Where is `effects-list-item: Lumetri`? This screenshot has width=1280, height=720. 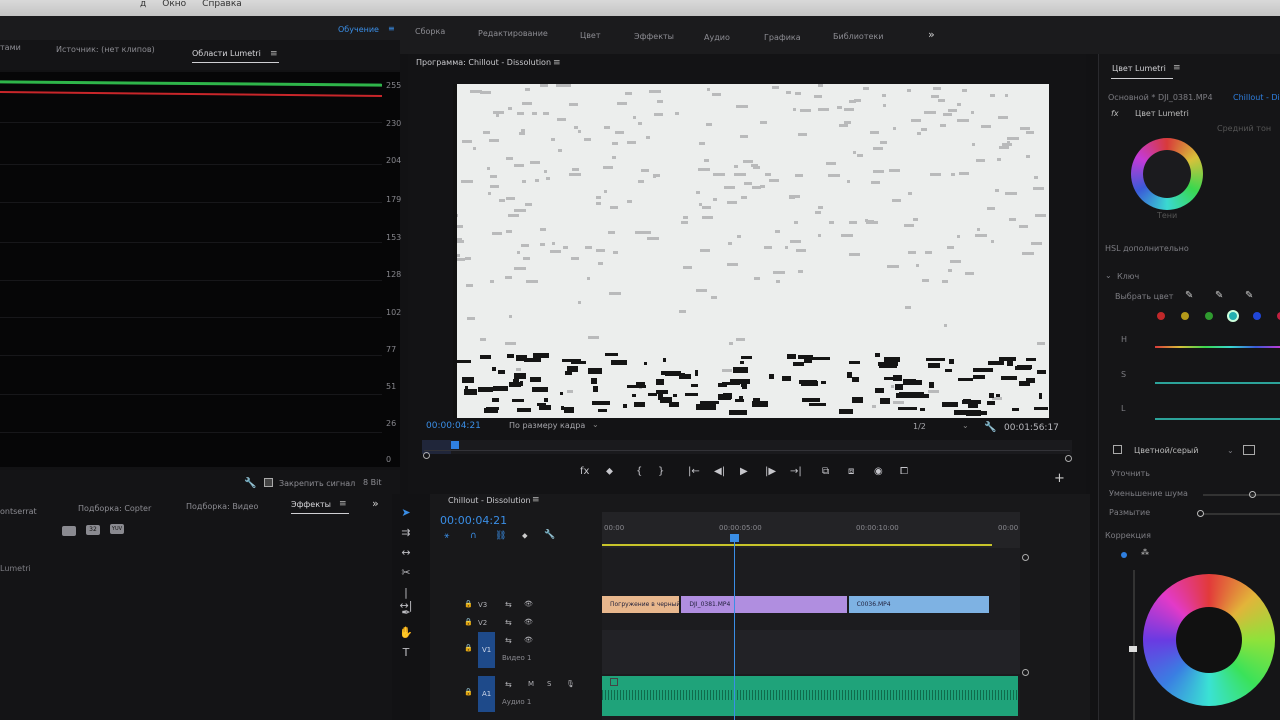
effects-list-item: Lumetri is located at coordinates (15, 568).